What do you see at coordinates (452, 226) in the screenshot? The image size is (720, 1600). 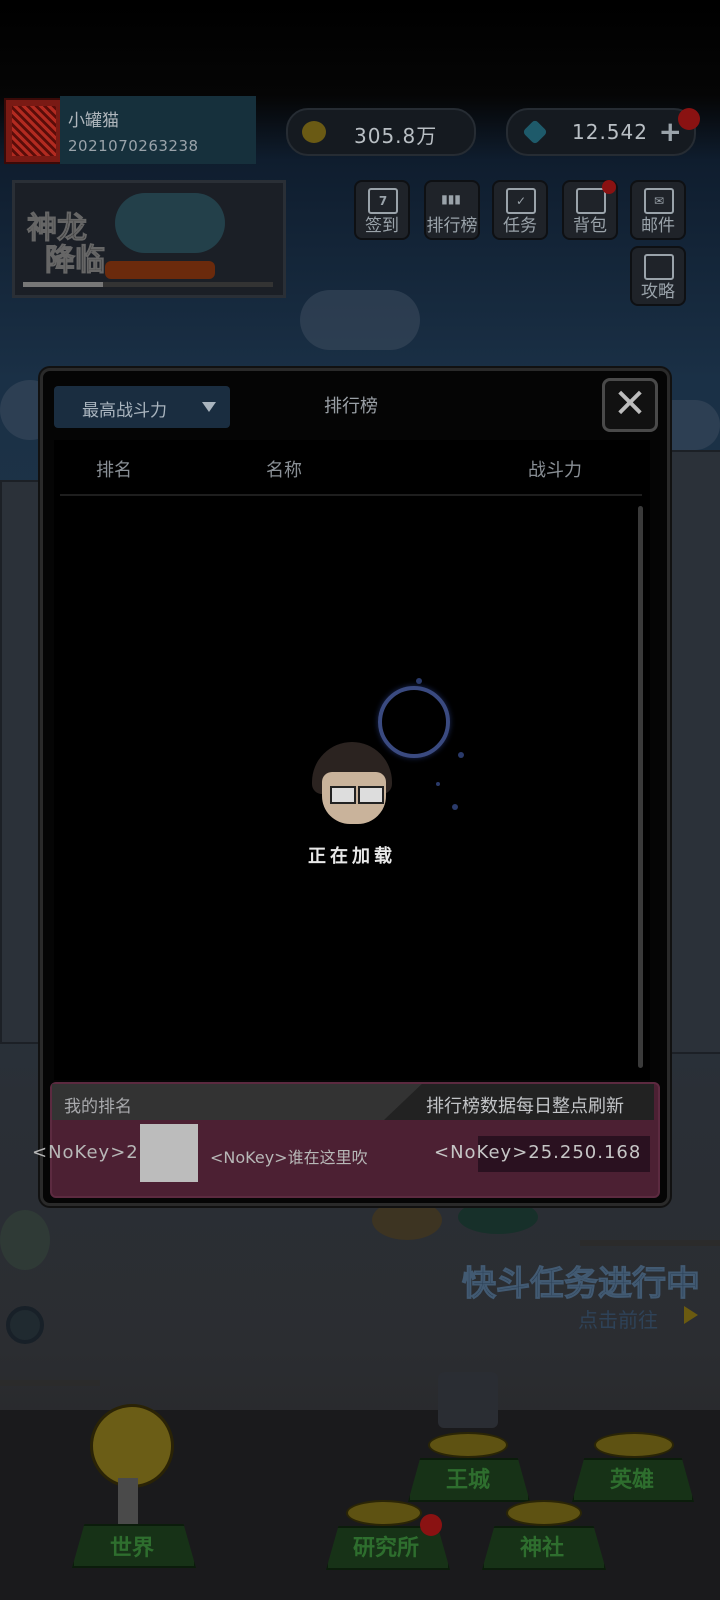 I see `leaderboard-label: 排行榜` at bounding box center [452, 226].